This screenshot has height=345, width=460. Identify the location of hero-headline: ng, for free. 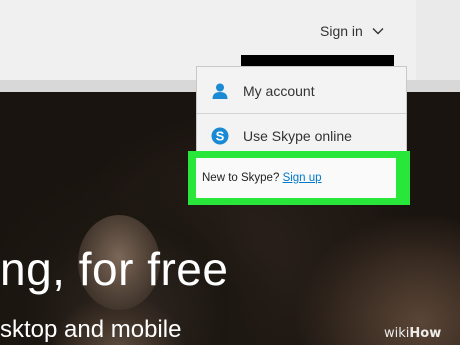
(114, 269).